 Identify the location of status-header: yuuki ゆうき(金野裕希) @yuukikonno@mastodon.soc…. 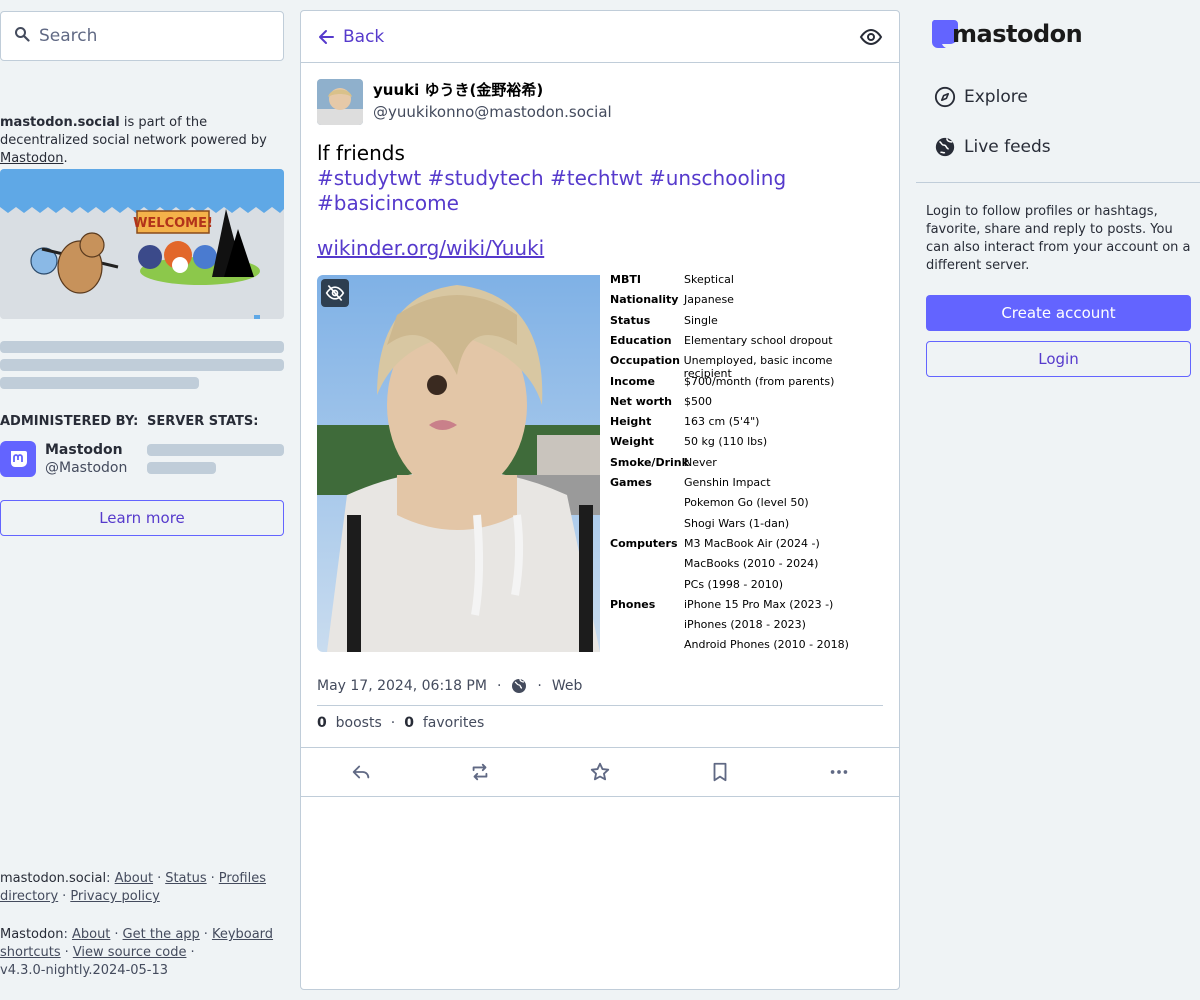
(600, 102).